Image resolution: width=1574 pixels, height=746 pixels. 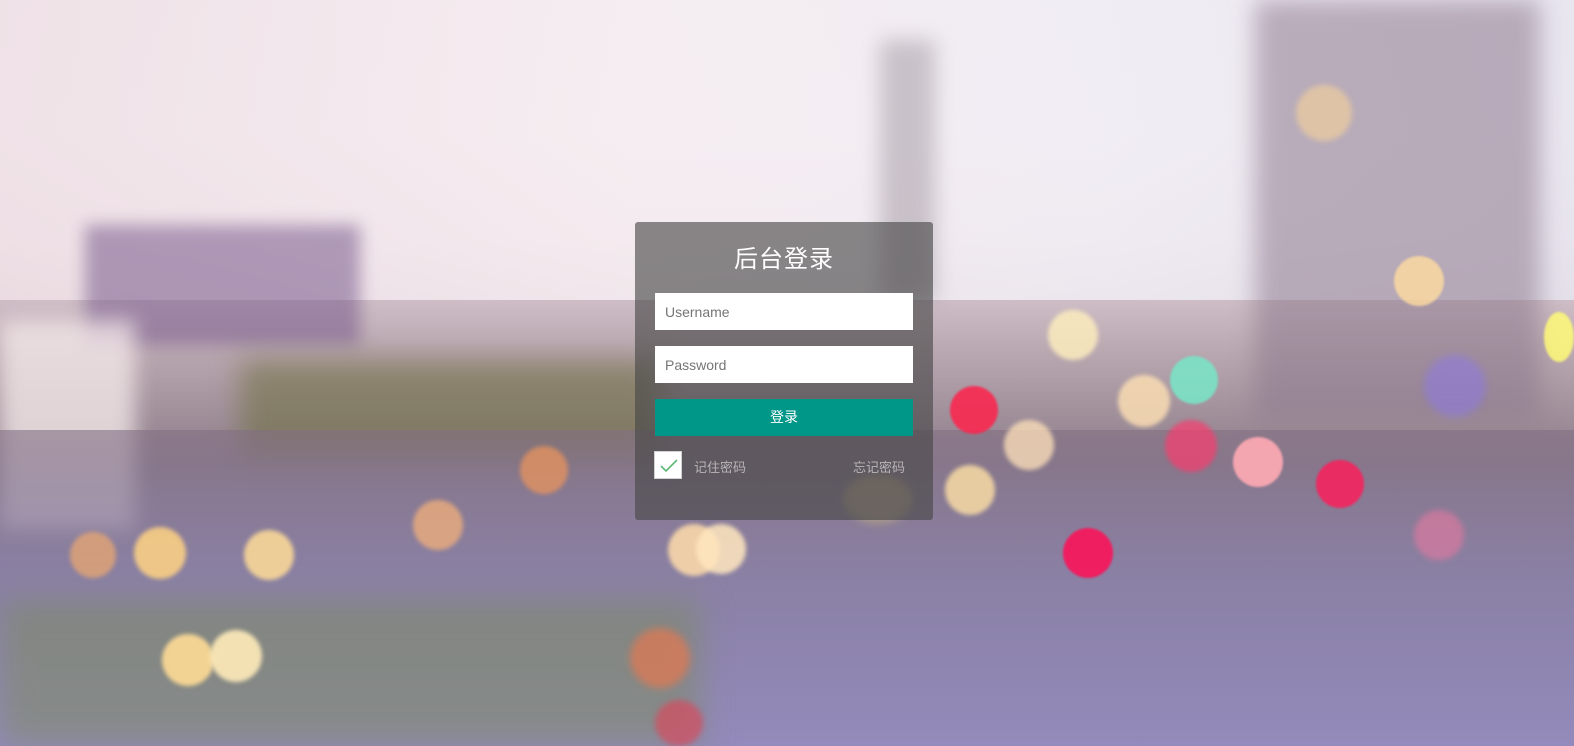 What do you see at coordinates (350, 673) in the screenshot?
I see `background-bus` at bounding box center [350, 673].